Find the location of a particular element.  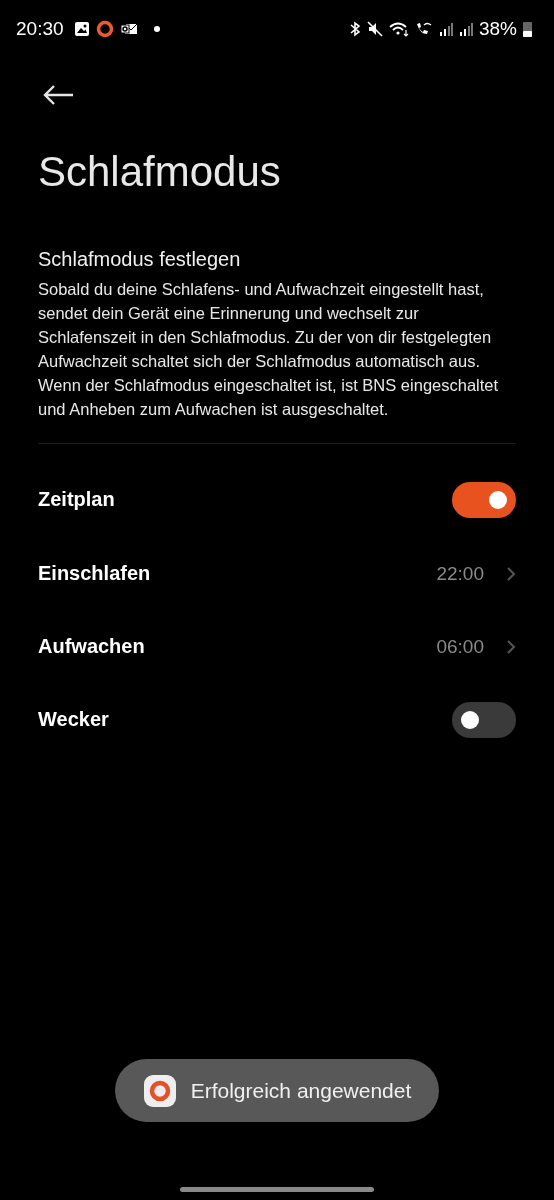

setting-label: Zeitplan is located at coordinates (77, 499).